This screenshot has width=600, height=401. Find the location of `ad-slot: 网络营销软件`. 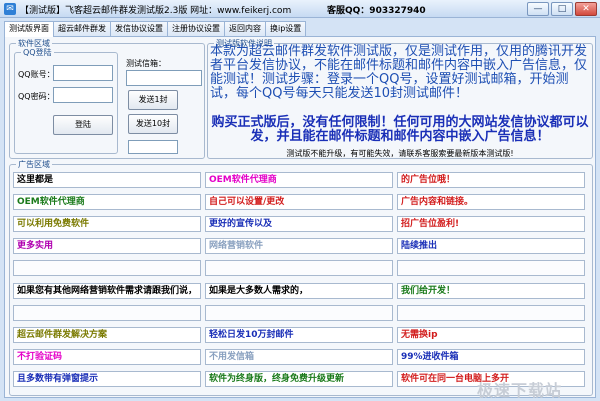

ad-slot: 网络营销软件 is located at coordinates (299, 246).